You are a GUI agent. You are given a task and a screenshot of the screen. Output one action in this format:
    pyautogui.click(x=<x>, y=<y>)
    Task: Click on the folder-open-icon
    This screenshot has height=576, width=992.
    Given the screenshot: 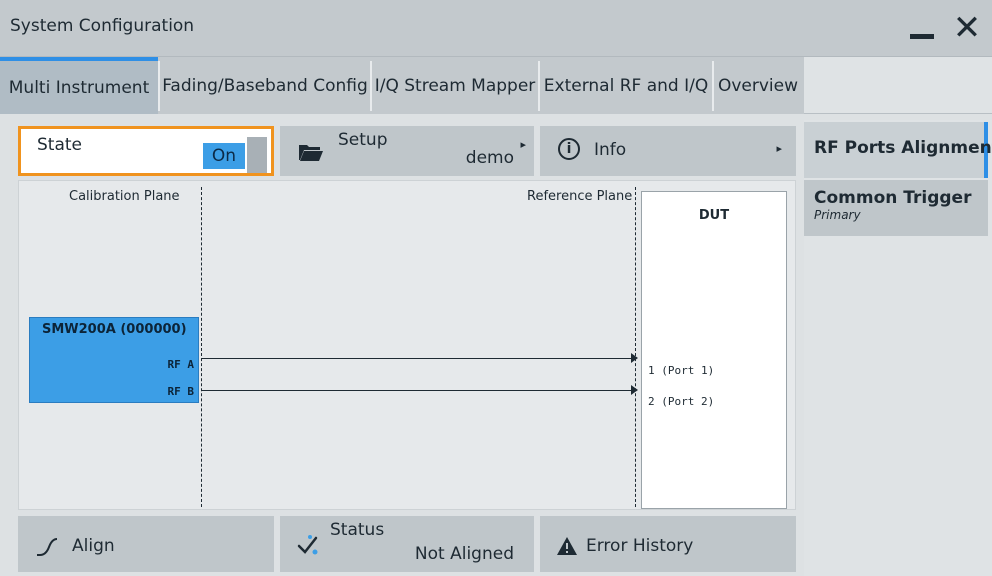 What is the action you would take?
    pyautogui.click(x=311, y=153)
    